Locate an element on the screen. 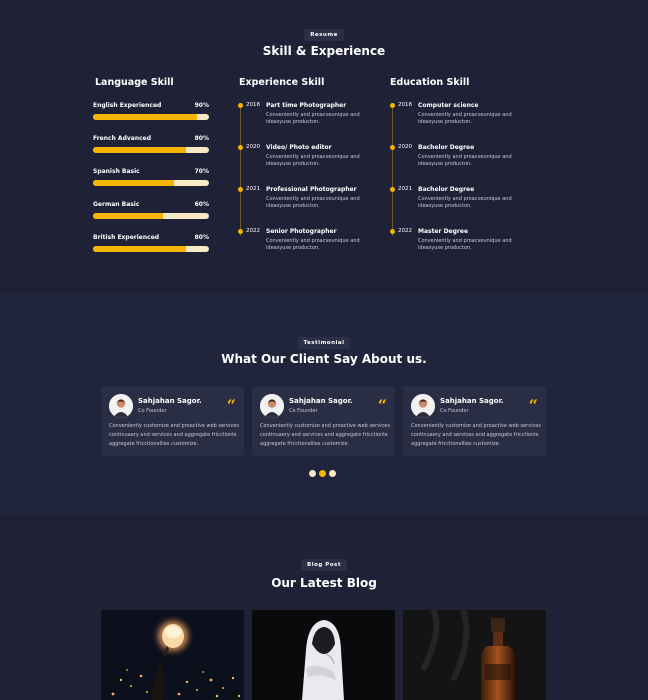 This screenshot has width=648, height=700. blog-image-hooded-figure is located at coordinates (323, 655).